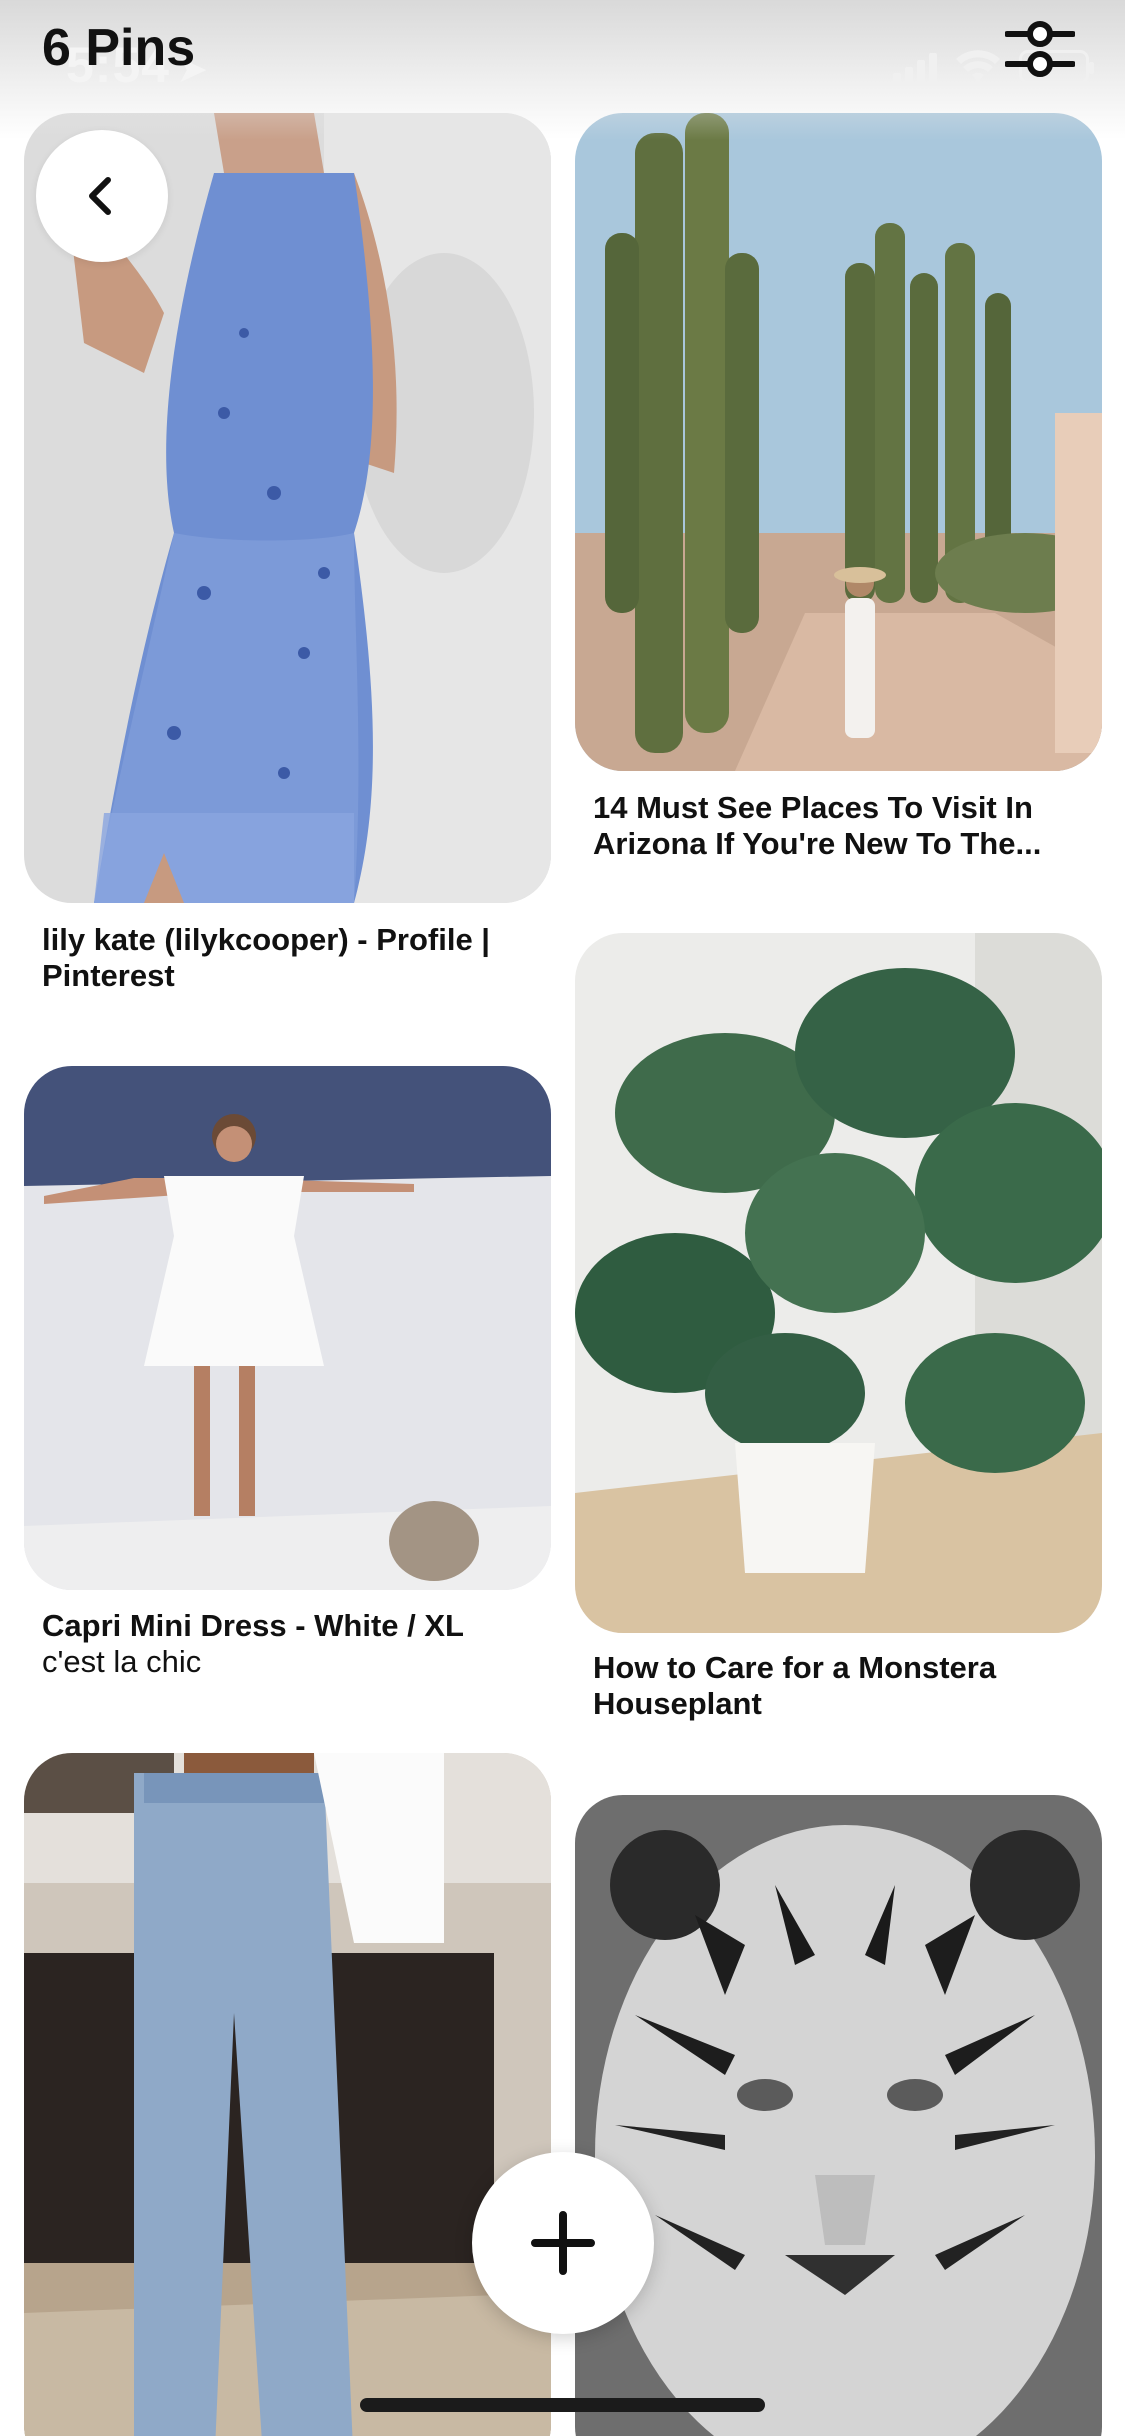  I want to click on pin-caption-4: How to Care for a Monstera Houseplant, so click(843, 1686).